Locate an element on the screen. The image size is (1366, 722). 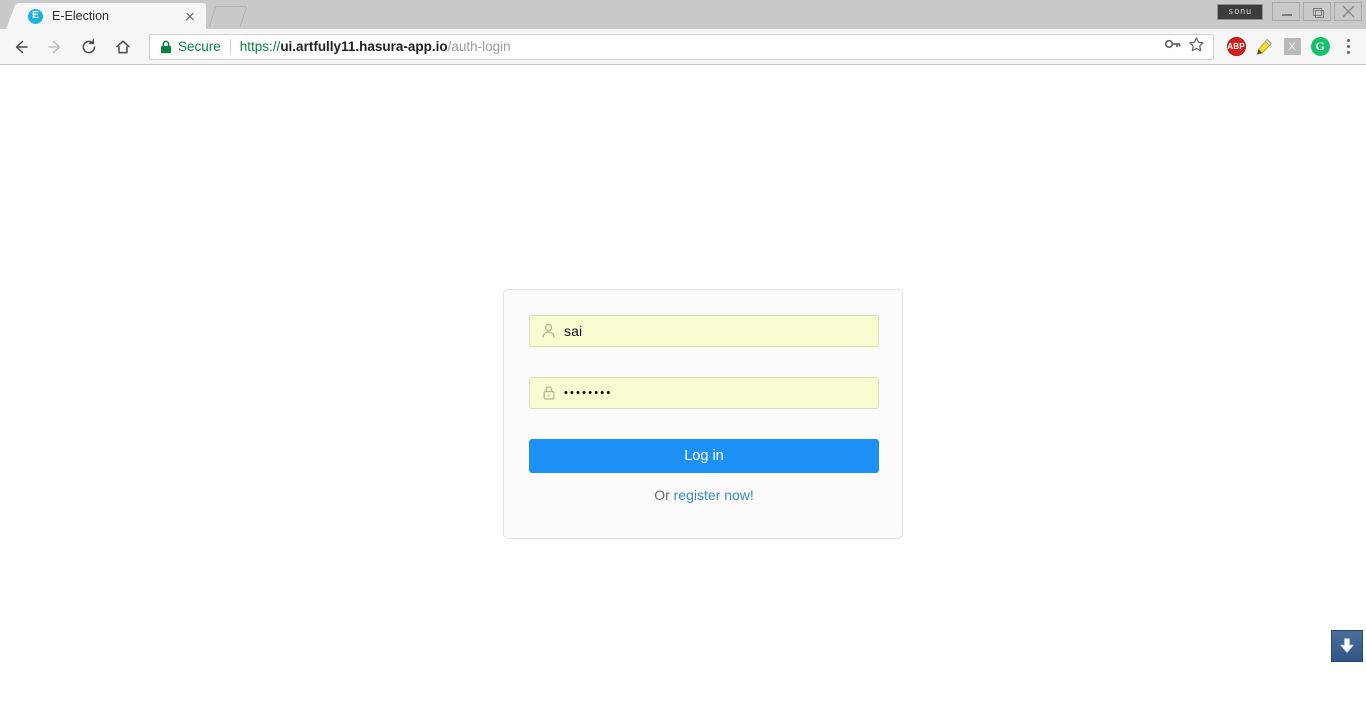
download-arrow-icon is located at coordinates (1347, 645).